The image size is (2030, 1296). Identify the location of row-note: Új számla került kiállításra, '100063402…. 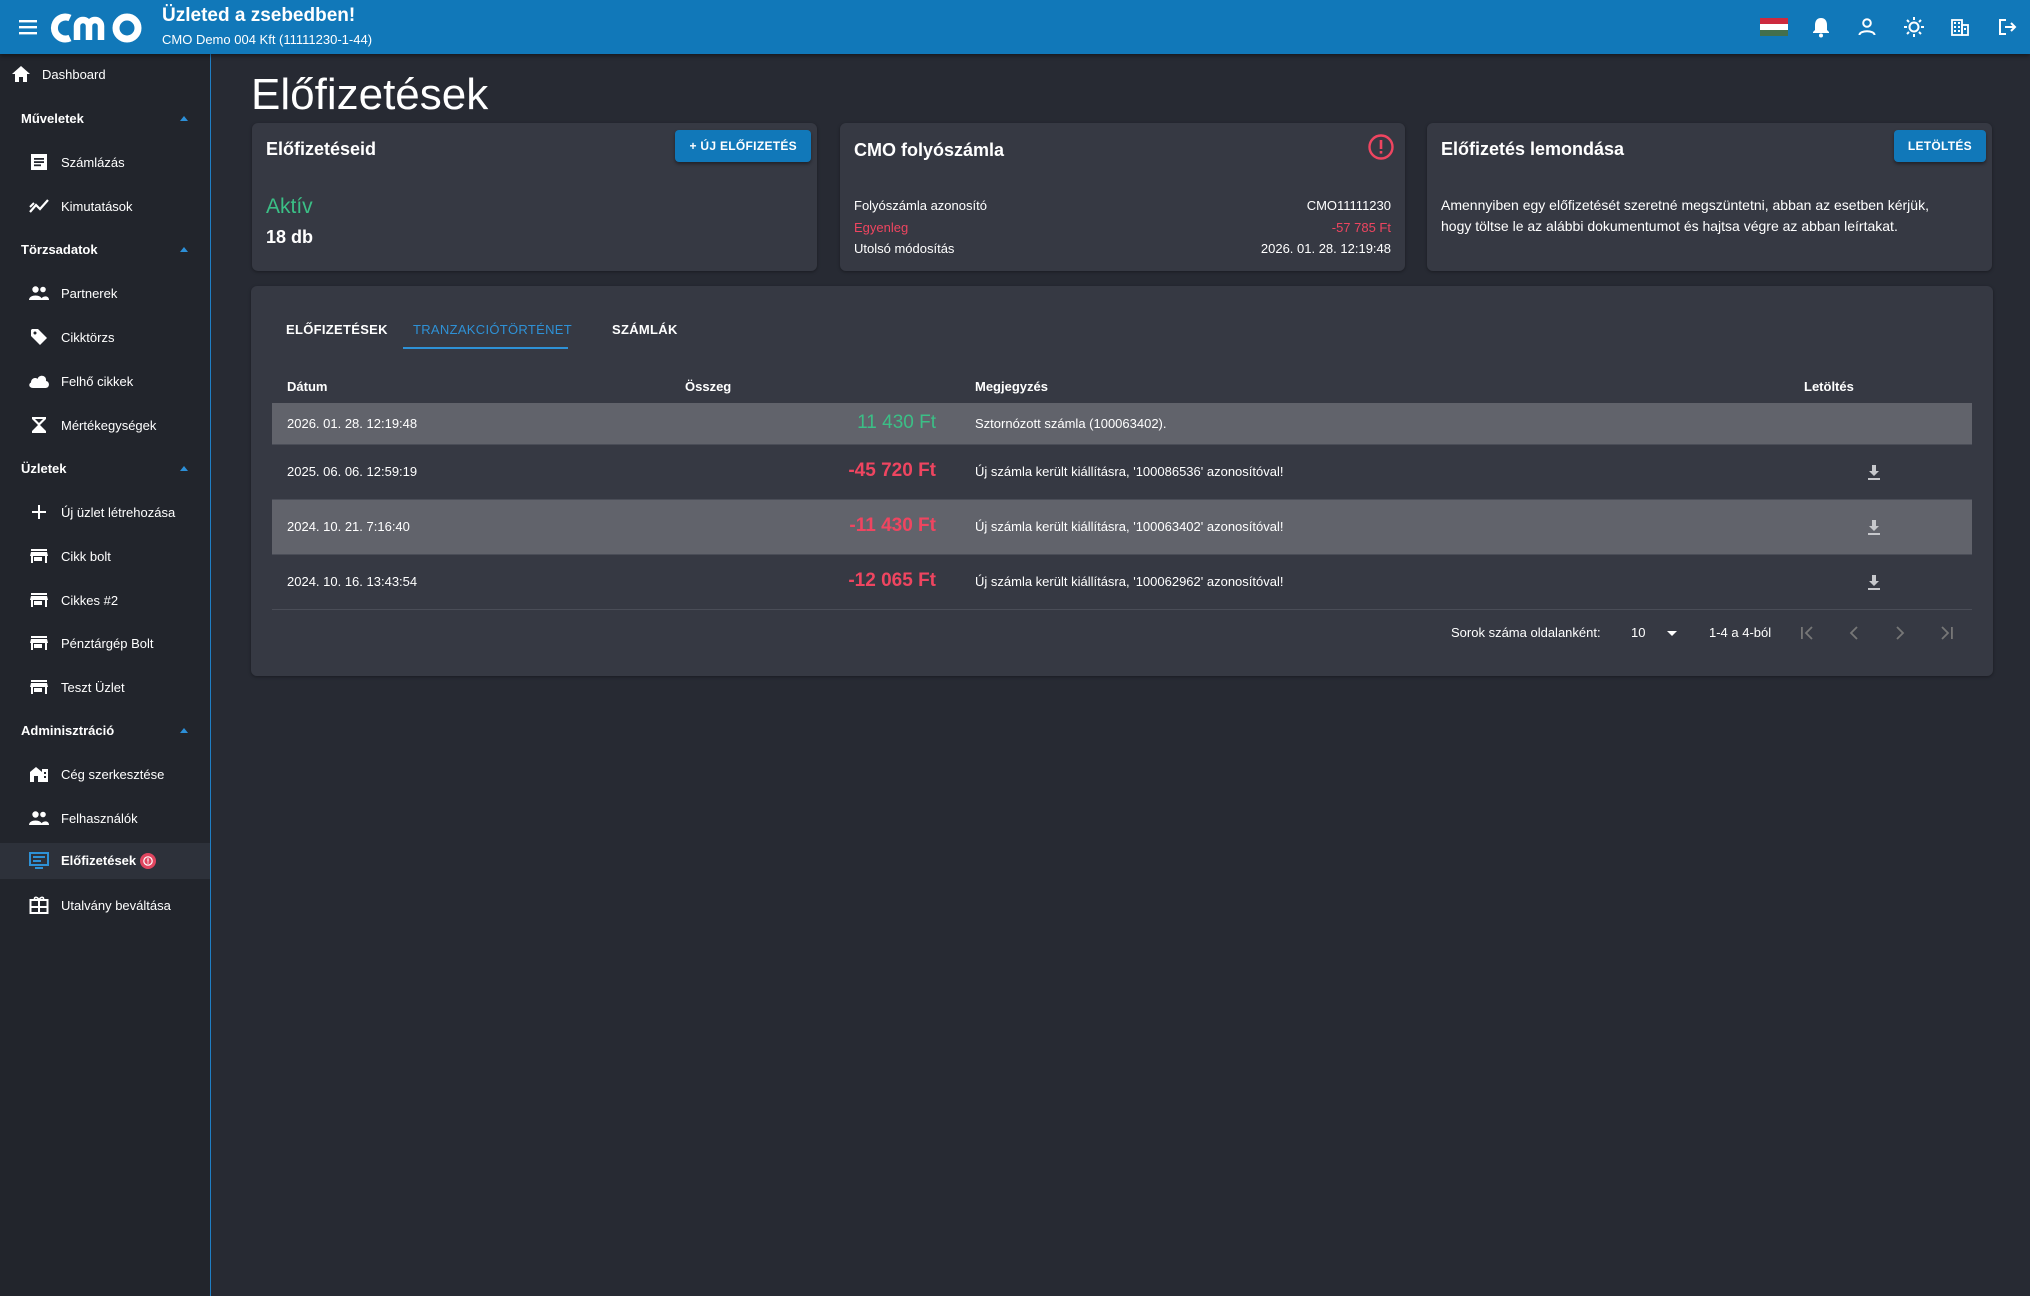
(1129, 526).